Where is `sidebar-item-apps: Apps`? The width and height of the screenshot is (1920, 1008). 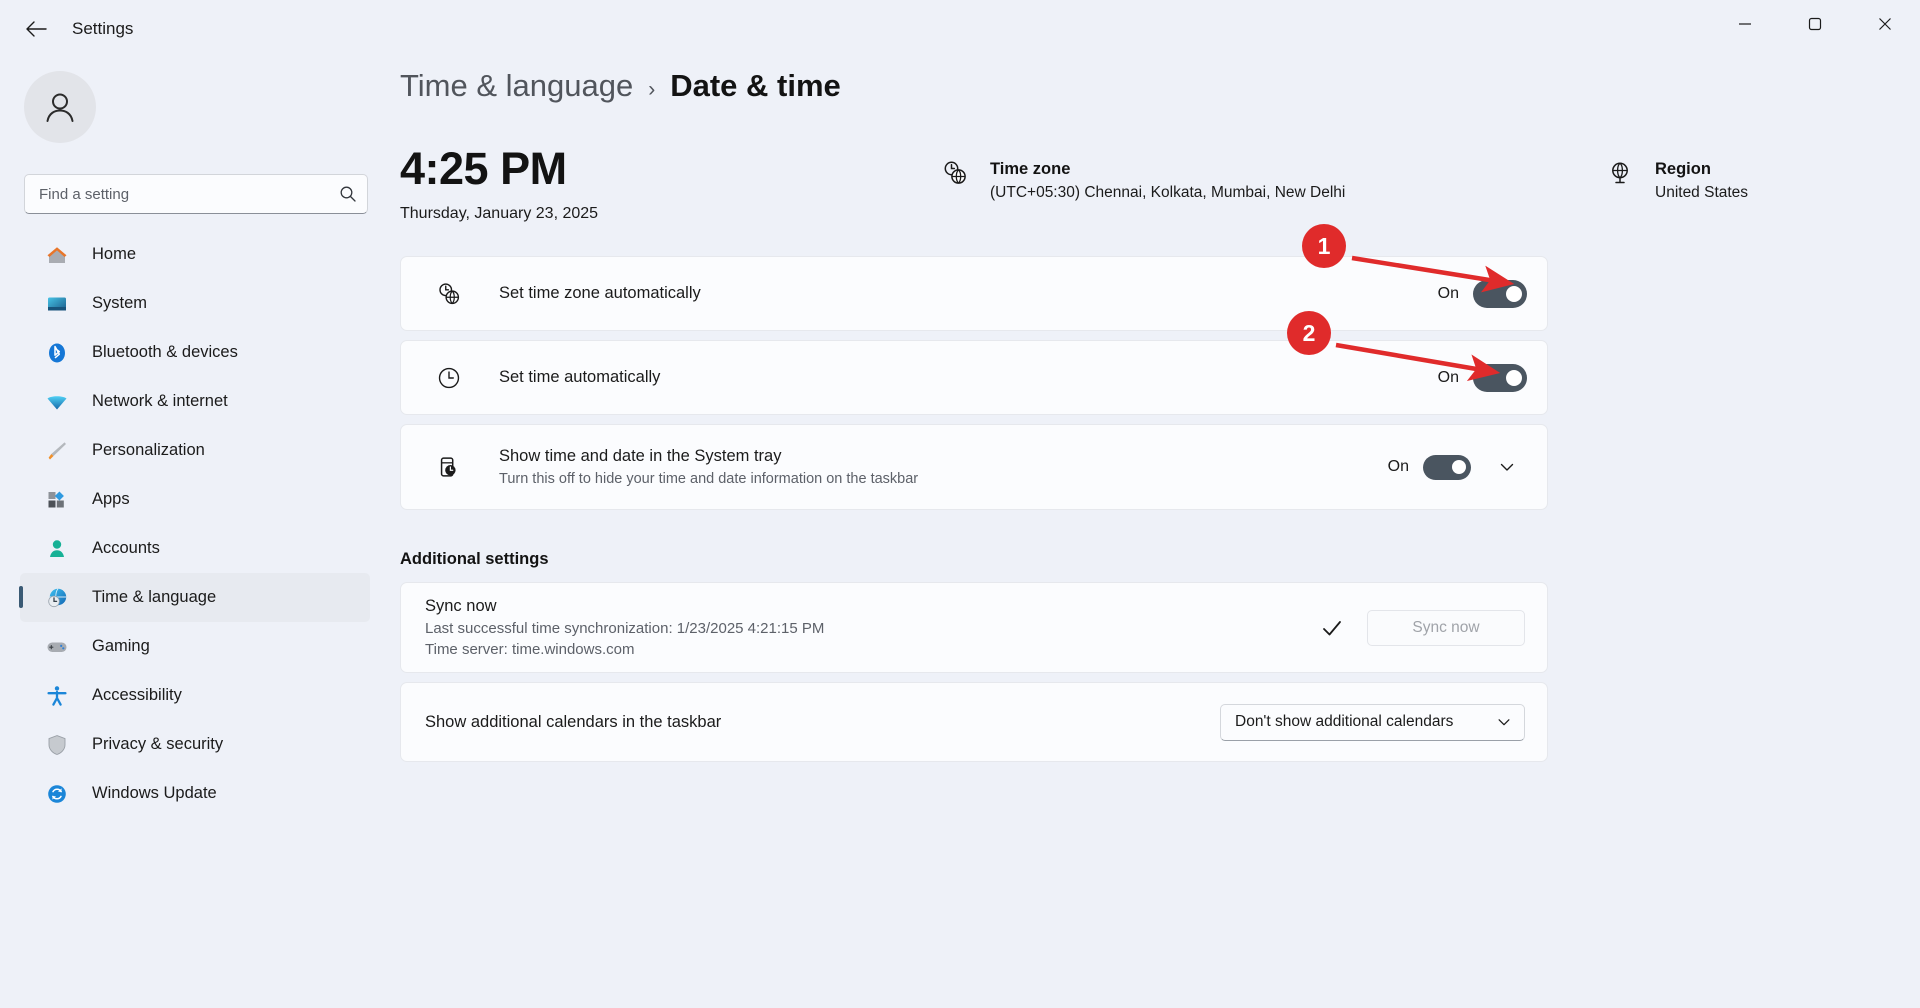 sidebar-item-apps: Apps is located at coordinates (195, 499).